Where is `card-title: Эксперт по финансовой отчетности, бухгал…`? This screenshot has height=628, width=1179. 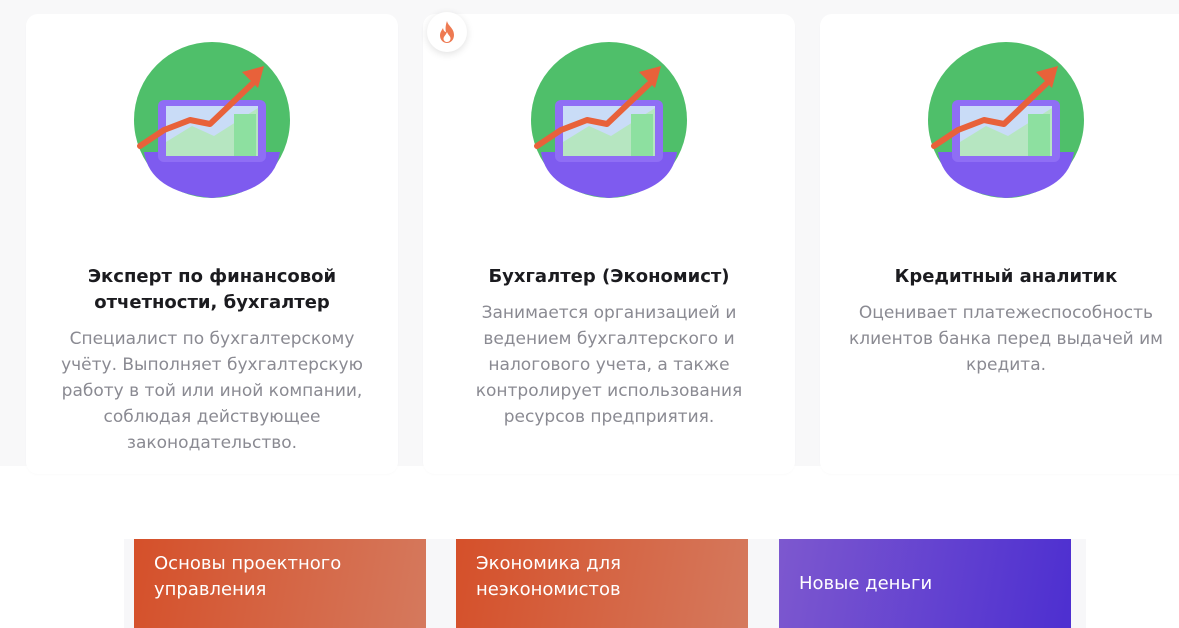 card-title: Эксперт по финансовой отчетности, бухгал… is located at coordinates (212, 289).